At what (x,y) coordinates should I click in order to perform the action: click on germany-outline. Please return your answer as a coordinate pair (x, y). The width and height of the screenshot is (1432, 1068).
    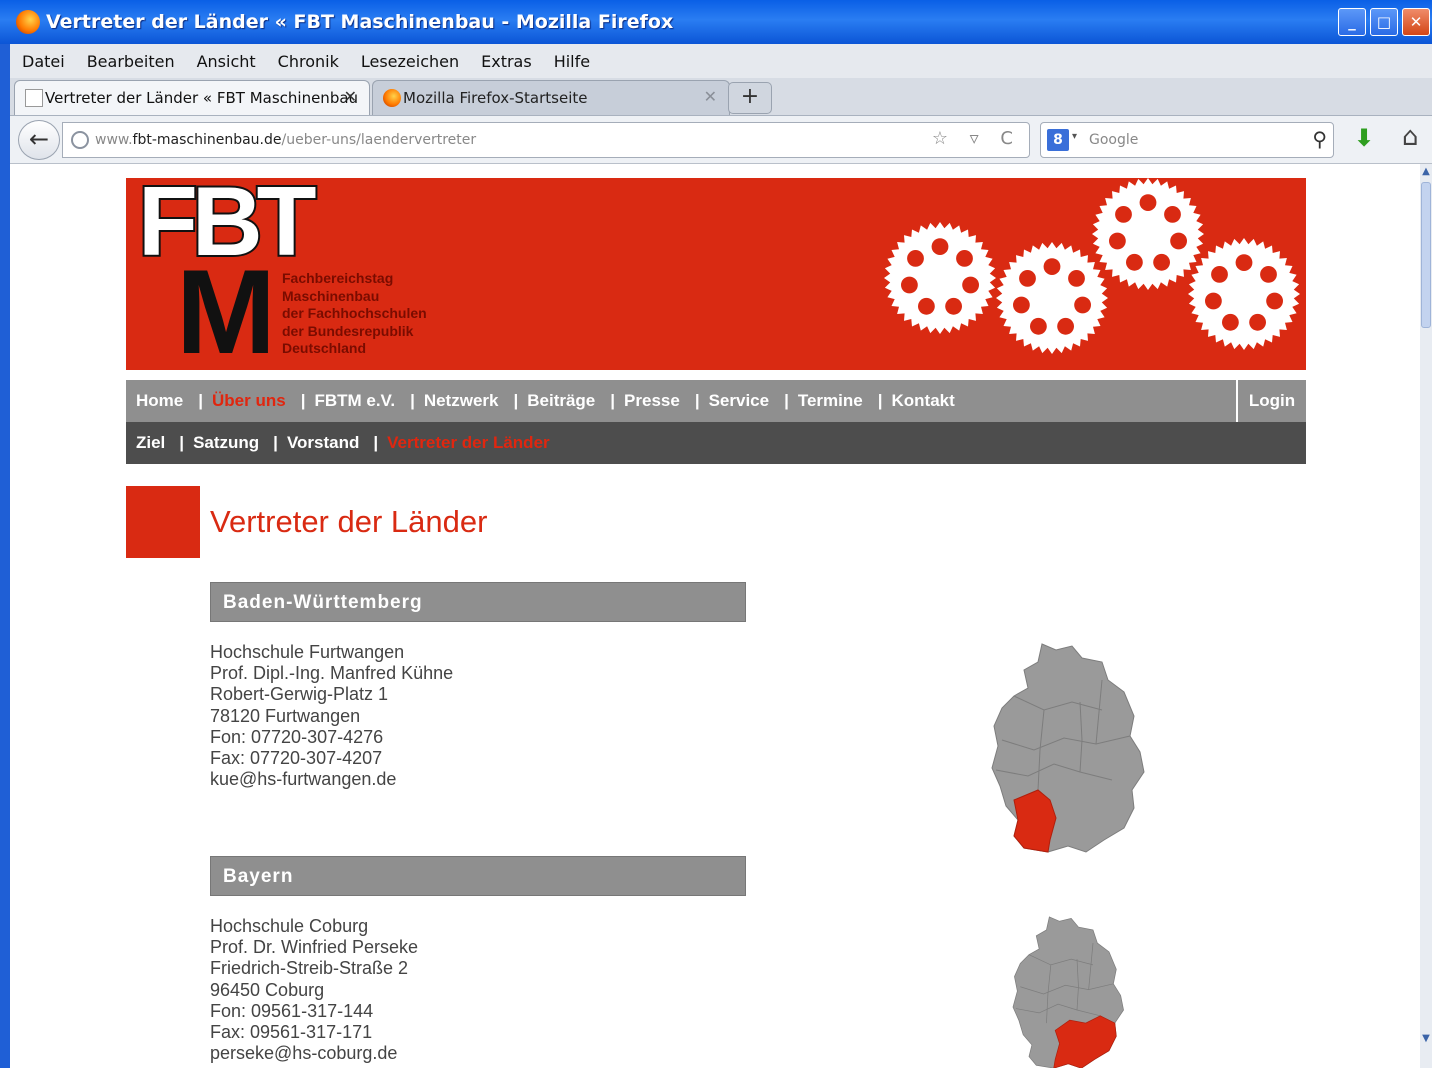
    Looking at the image, I should click on (1068, 748).